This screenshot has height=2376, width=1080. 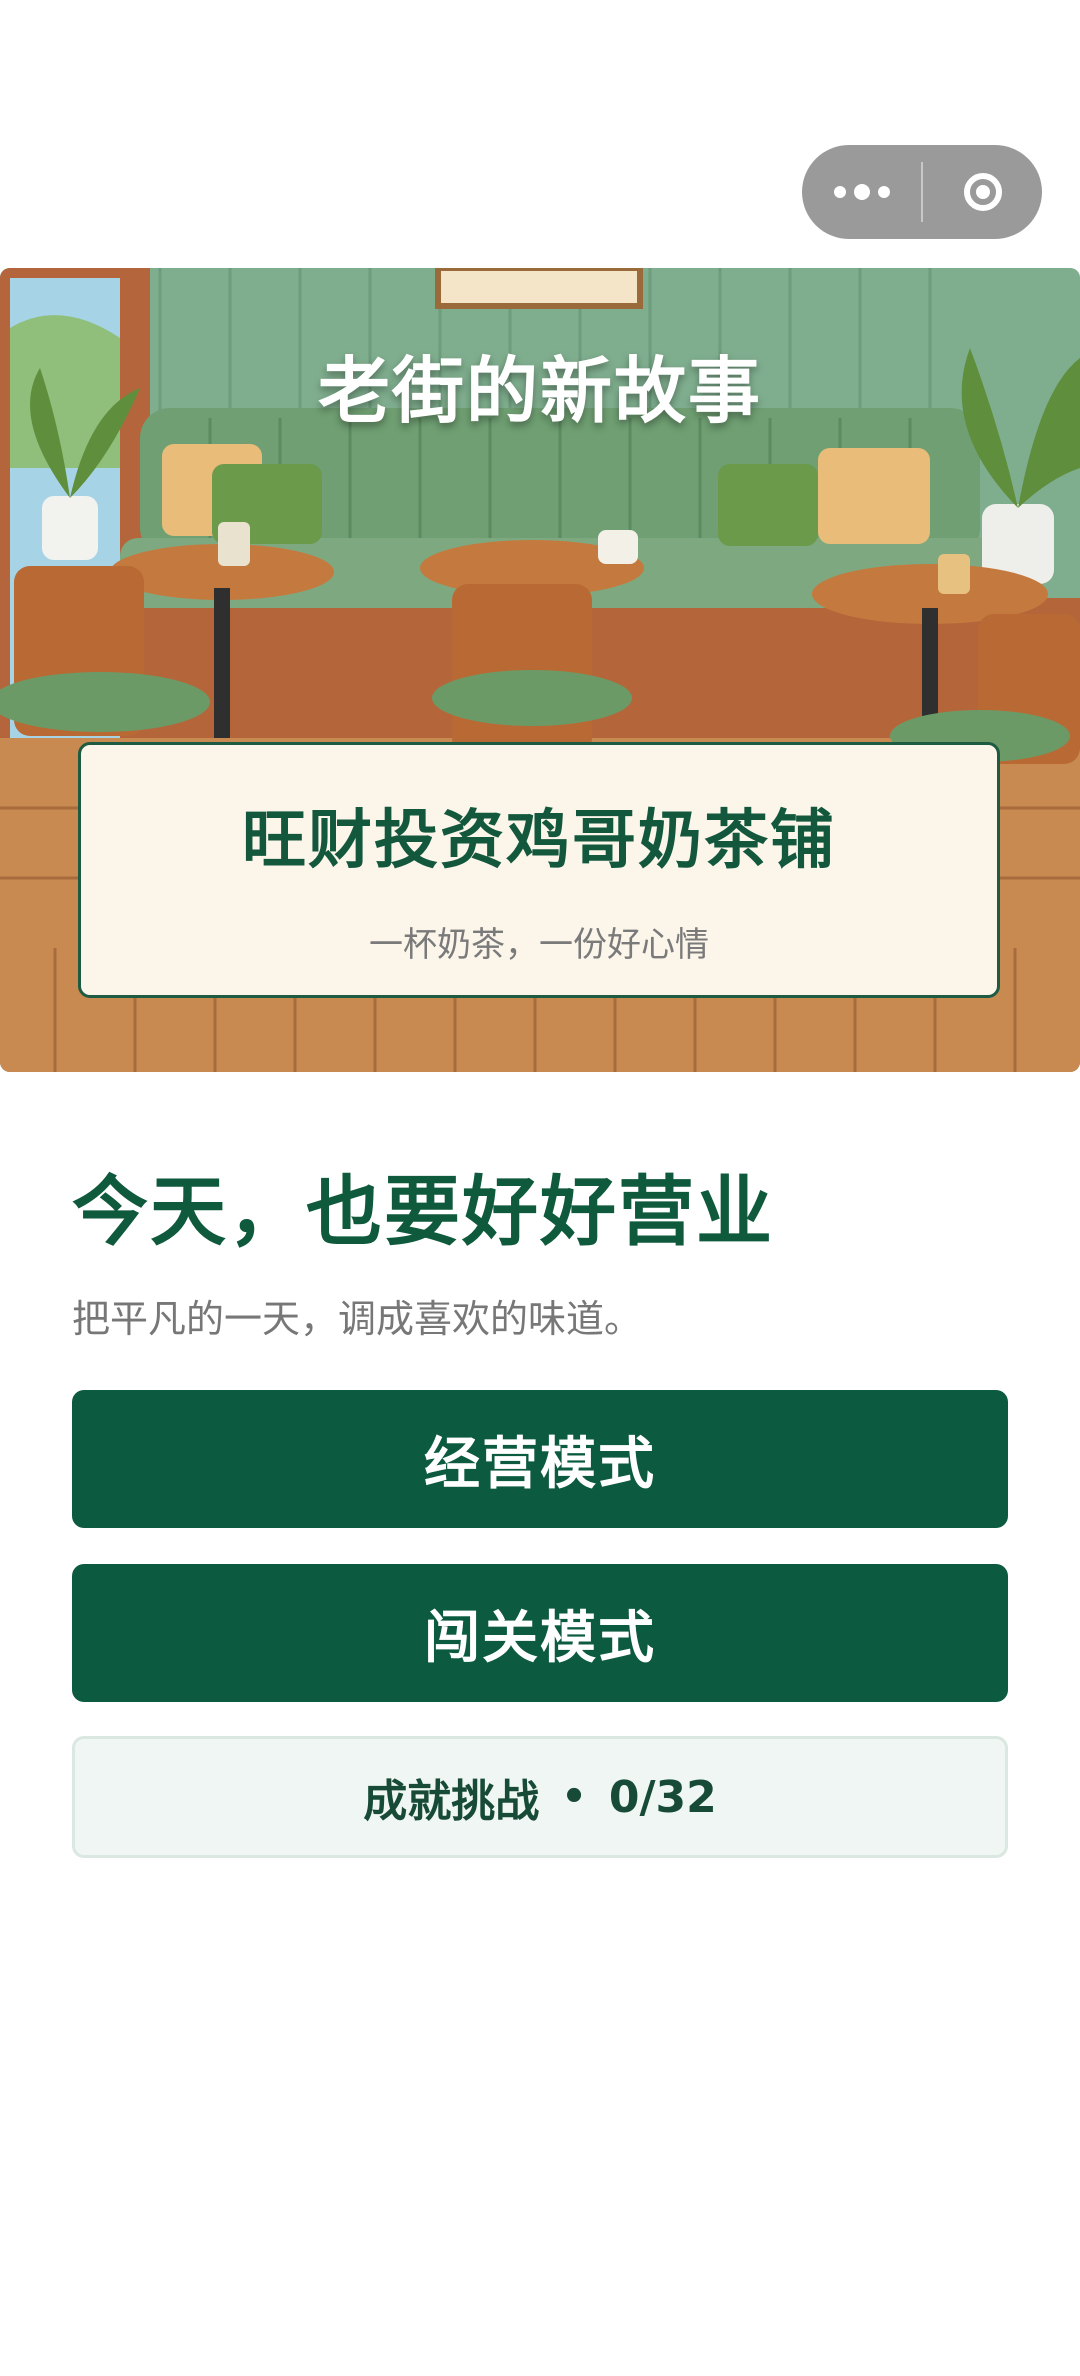 I want to click on more-button, so click(x=861, y=192).